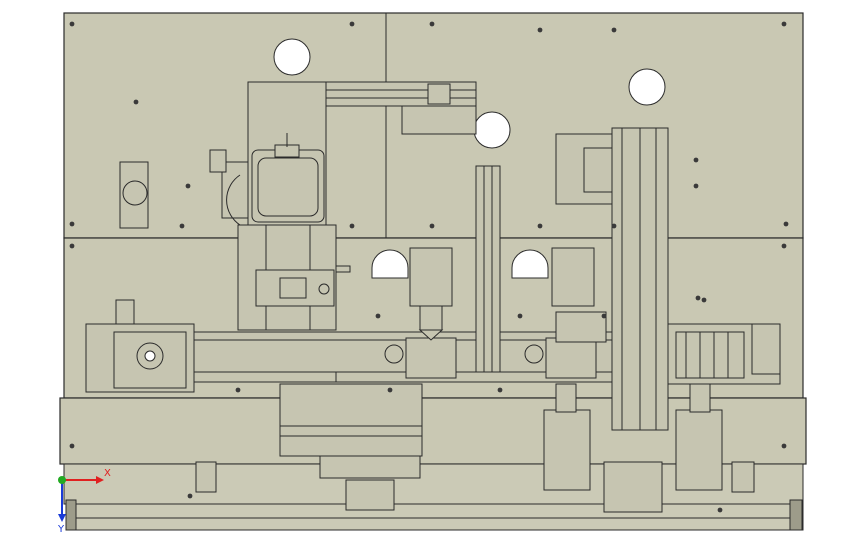 Image resolution: width=867 pixels, height=544 pixels. Describe the element at coordinates (370, 467) in the screenshot. I see `carriage-lower` at that location.